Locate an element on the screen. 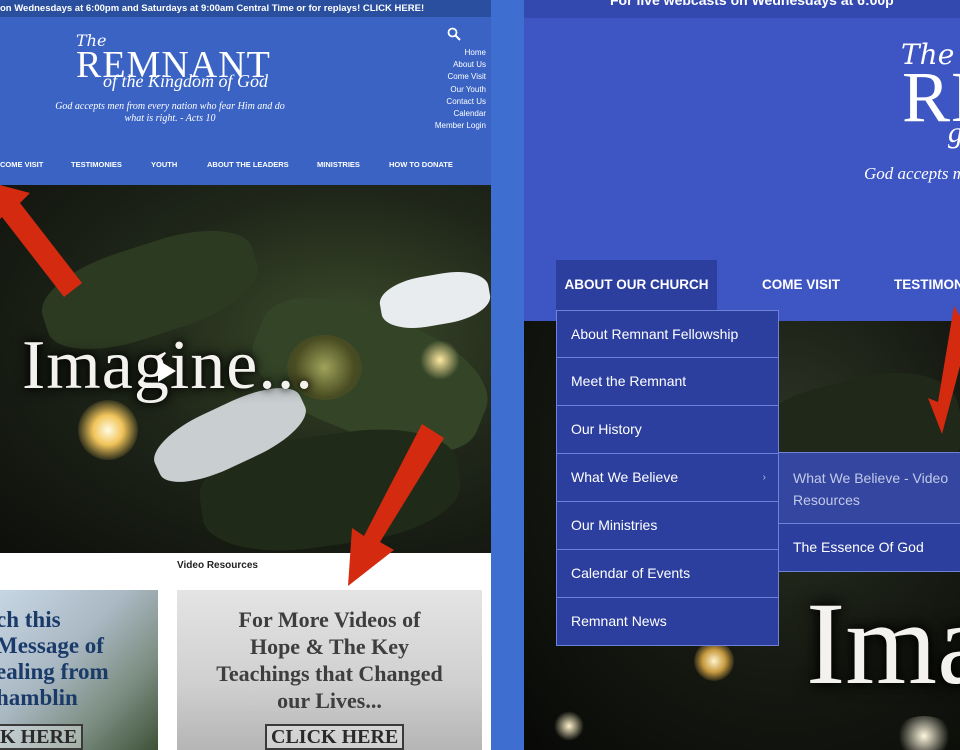 The width and height of the screenshot is (960, 750). util-nav-home: Home is located at coordinates (460, 53).